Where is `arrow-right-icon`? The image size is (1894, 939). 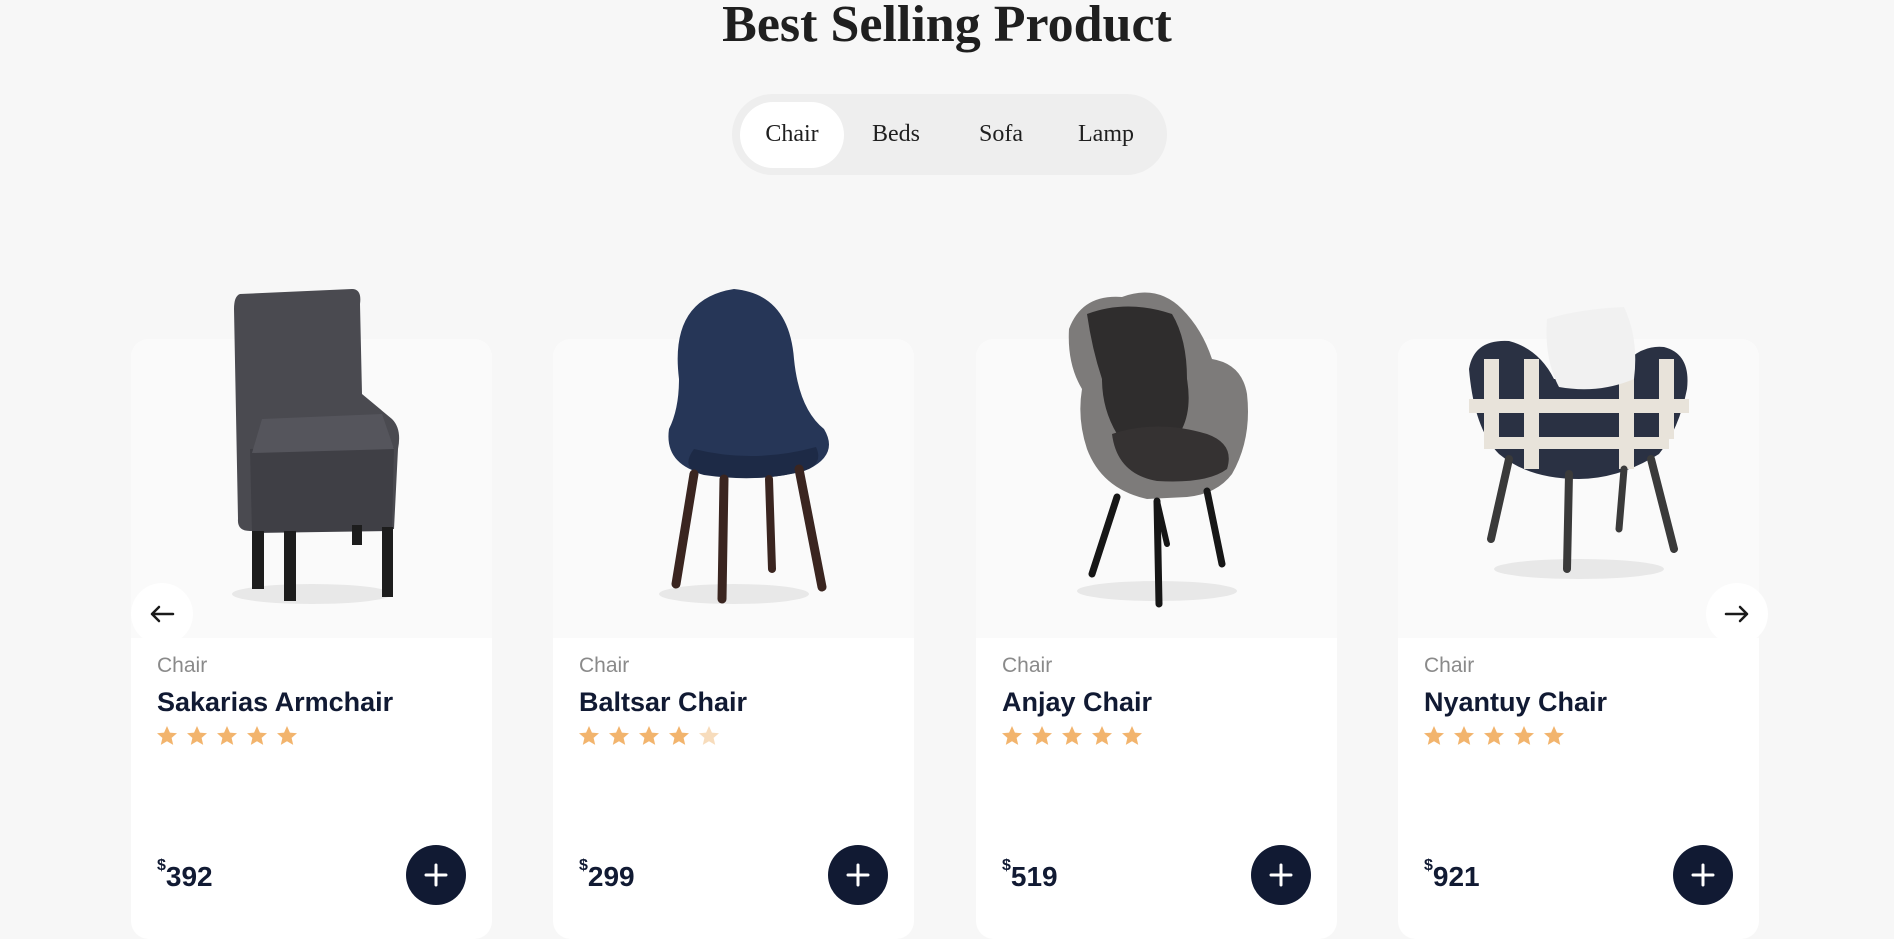 arrow-right-icon is located at coordinates (1736, 614).